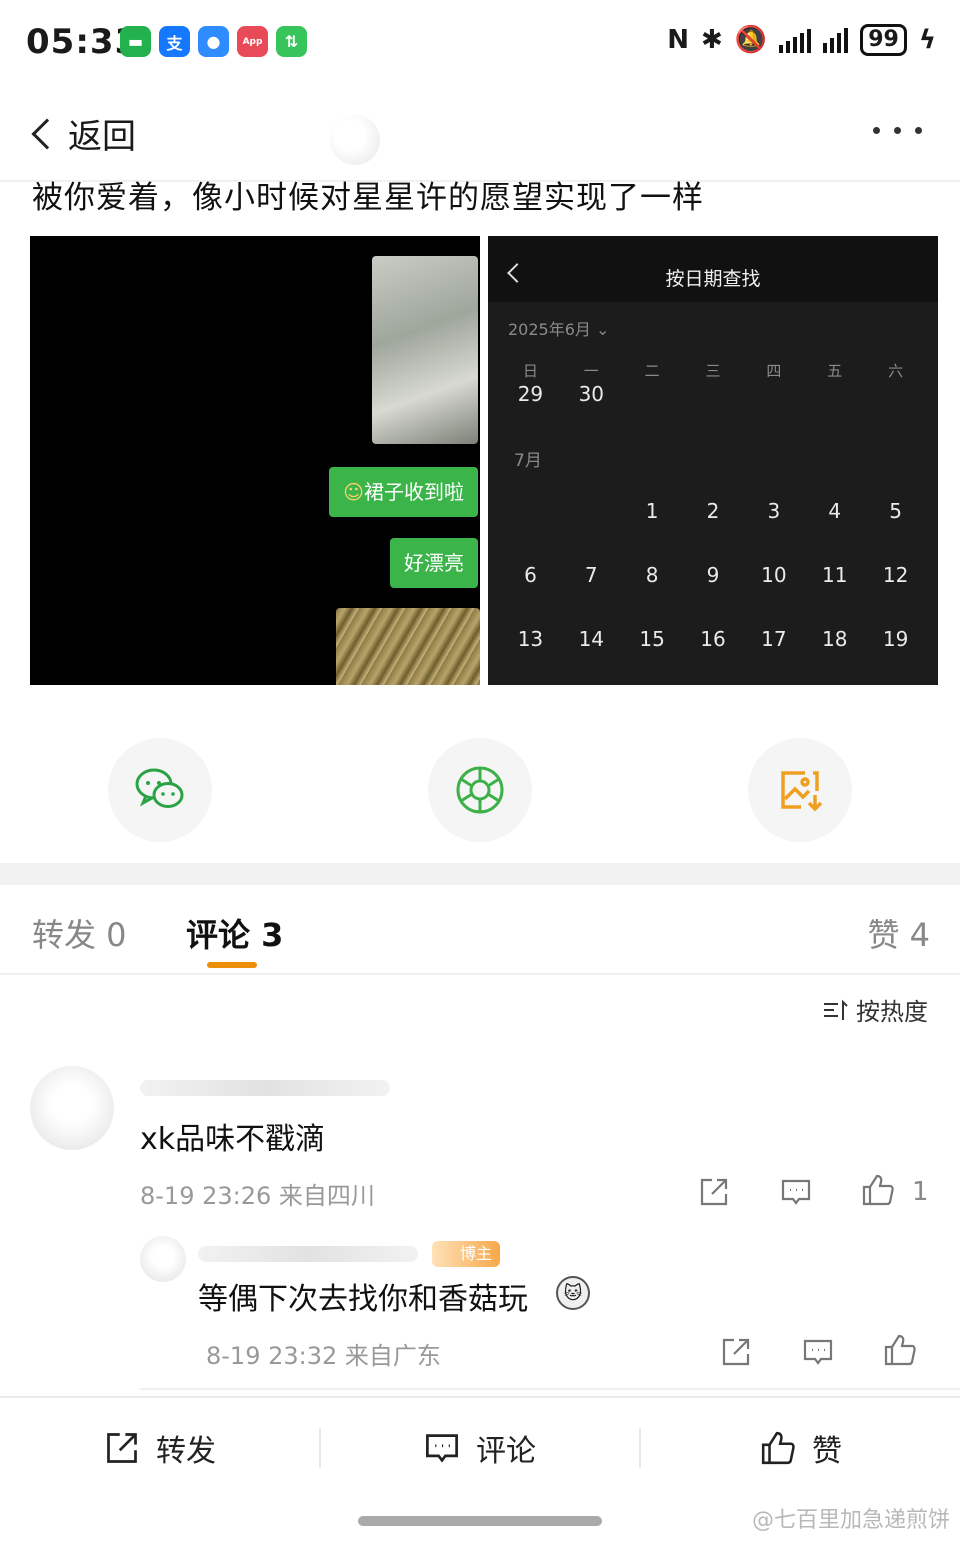  What do you see at coordinates (308, 1254) in the screenshot?
I see `reply-username` at bounding box center [308, 1254].